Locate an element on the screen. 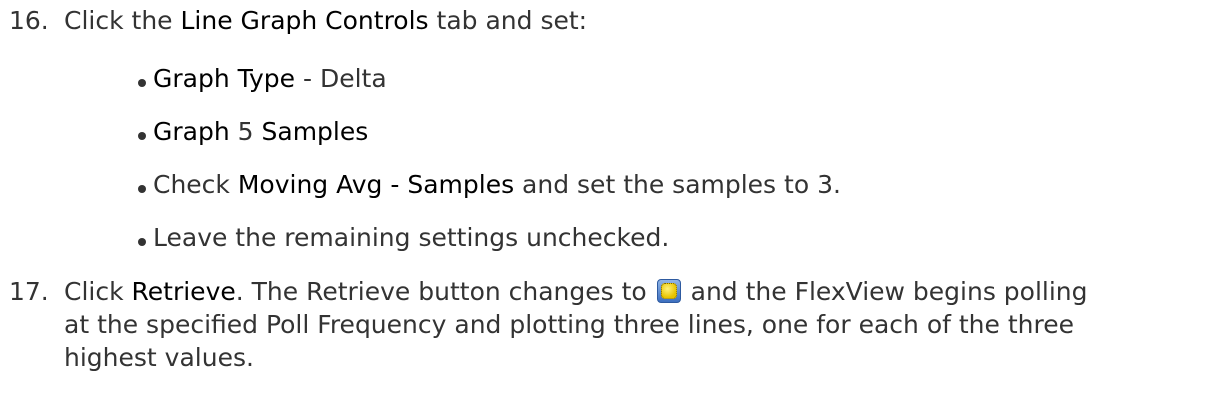 This screenshot has width=1207, height=412. step-text-mid: . The Retrieve button changes to is located at coordinates (445, 291).